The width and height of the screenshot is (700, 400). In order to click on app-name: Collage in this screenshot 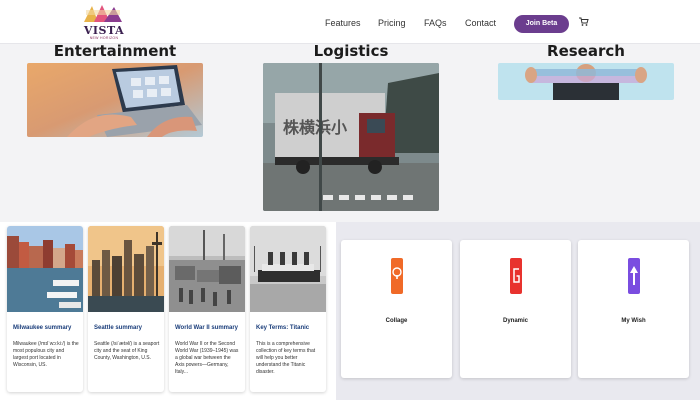, I will do `click(396, 321)`.